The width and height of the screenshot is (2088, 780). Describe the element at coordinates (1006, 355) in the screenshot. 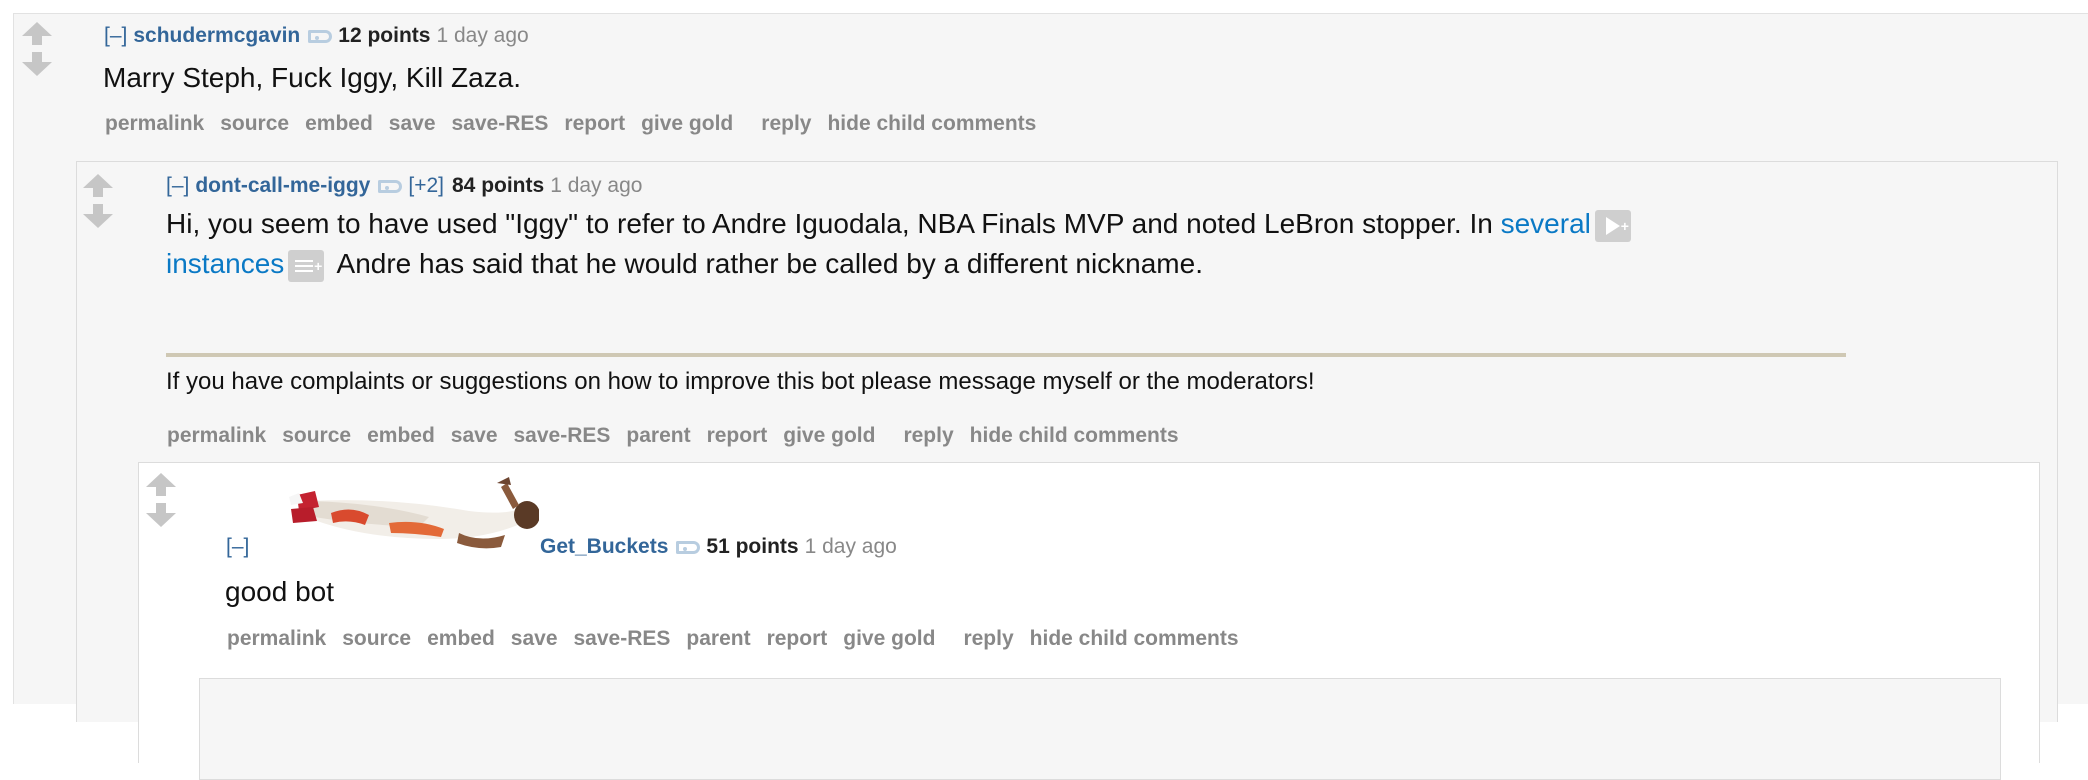

I see `divider` at that location.